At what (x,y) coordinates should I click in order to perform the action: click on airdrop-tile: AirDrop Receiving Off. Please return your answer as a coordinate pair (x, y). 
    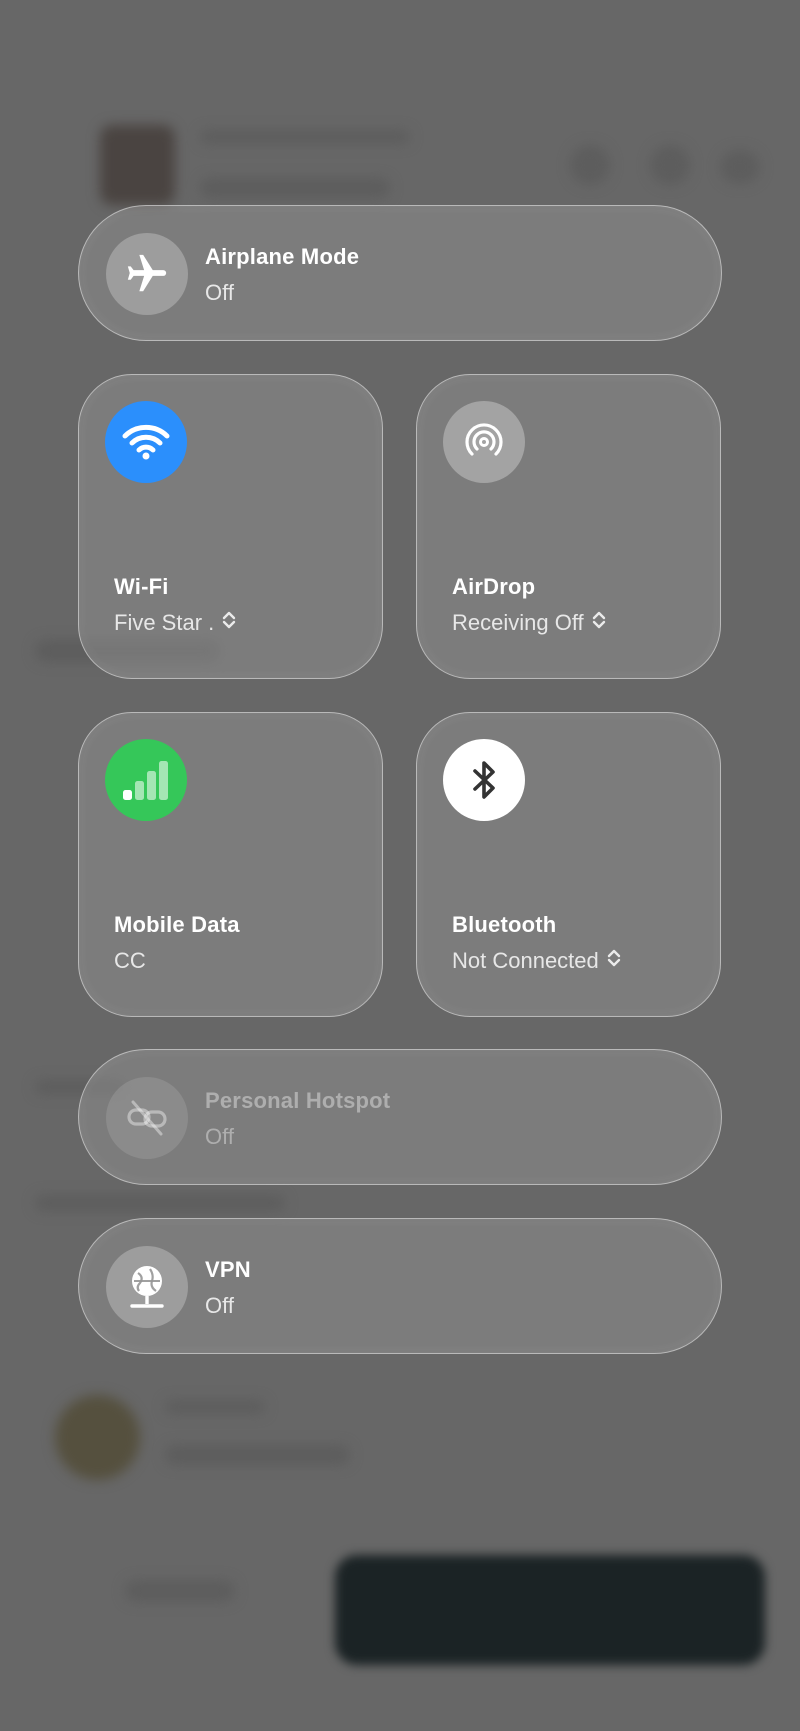
    Looking at the image, I should click on (568, 526).